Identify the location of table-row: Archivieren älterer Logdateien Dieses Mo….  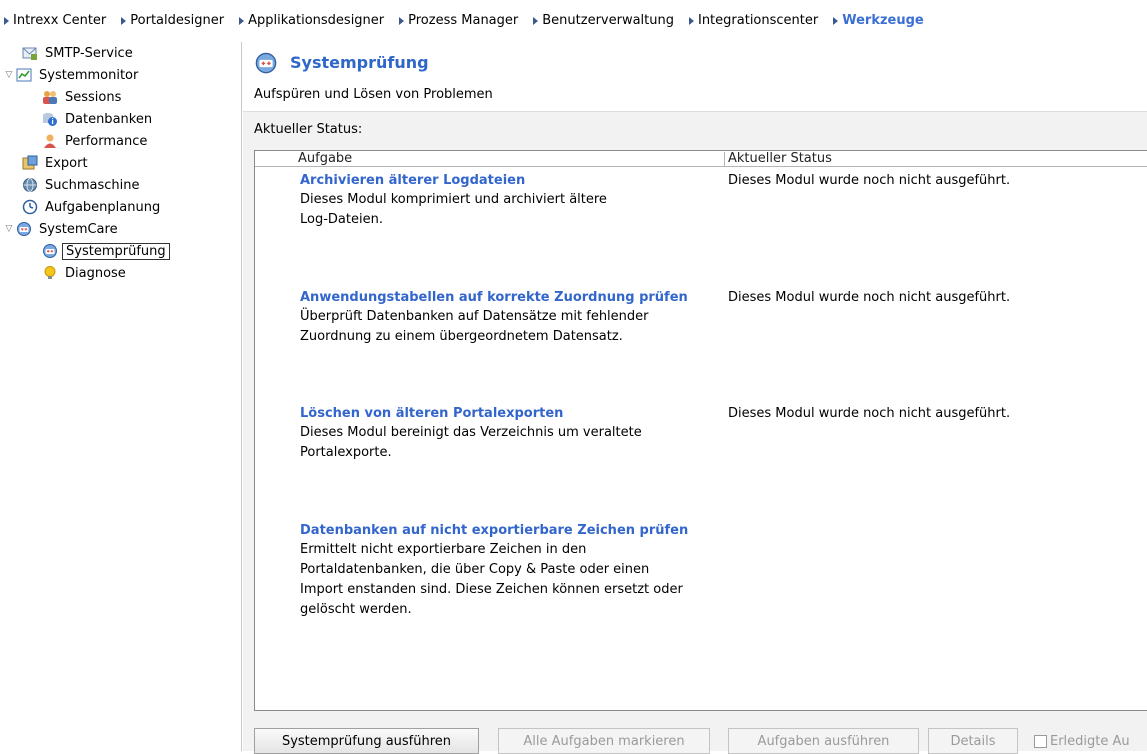
(510, 200).